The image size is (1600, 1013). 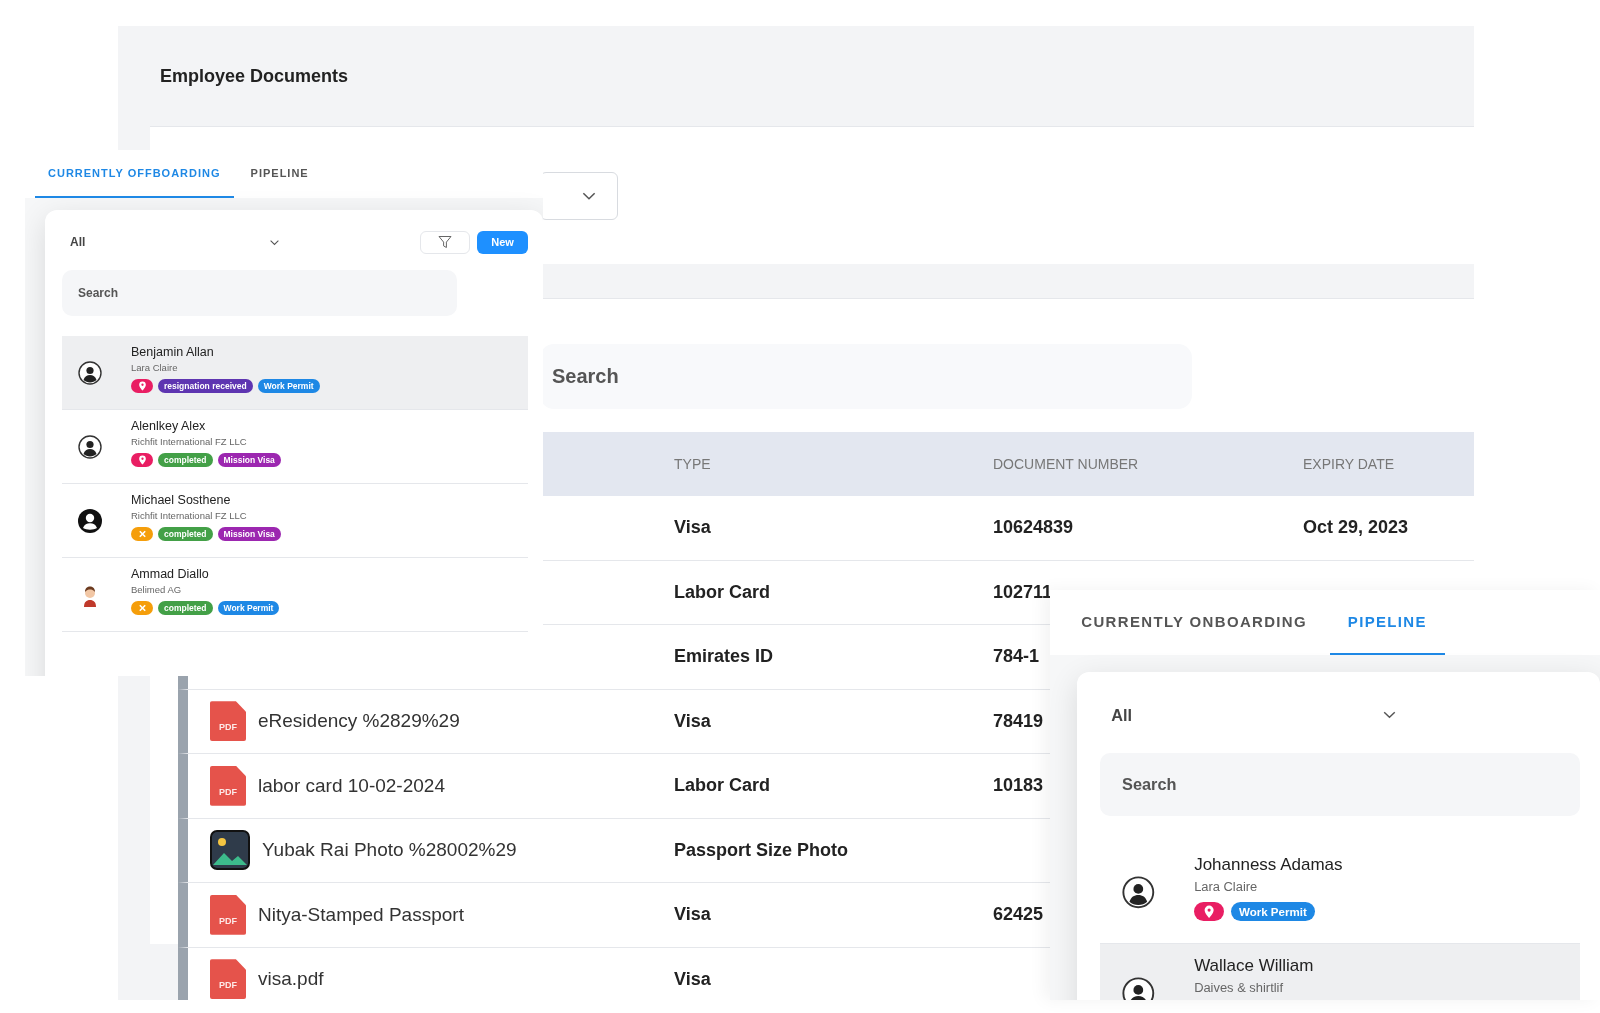 What do you see at coordinates (1349, 464) in the screenshot?
I see `column-header: EXPIRY DATE` at bounding box center [1349, 464].